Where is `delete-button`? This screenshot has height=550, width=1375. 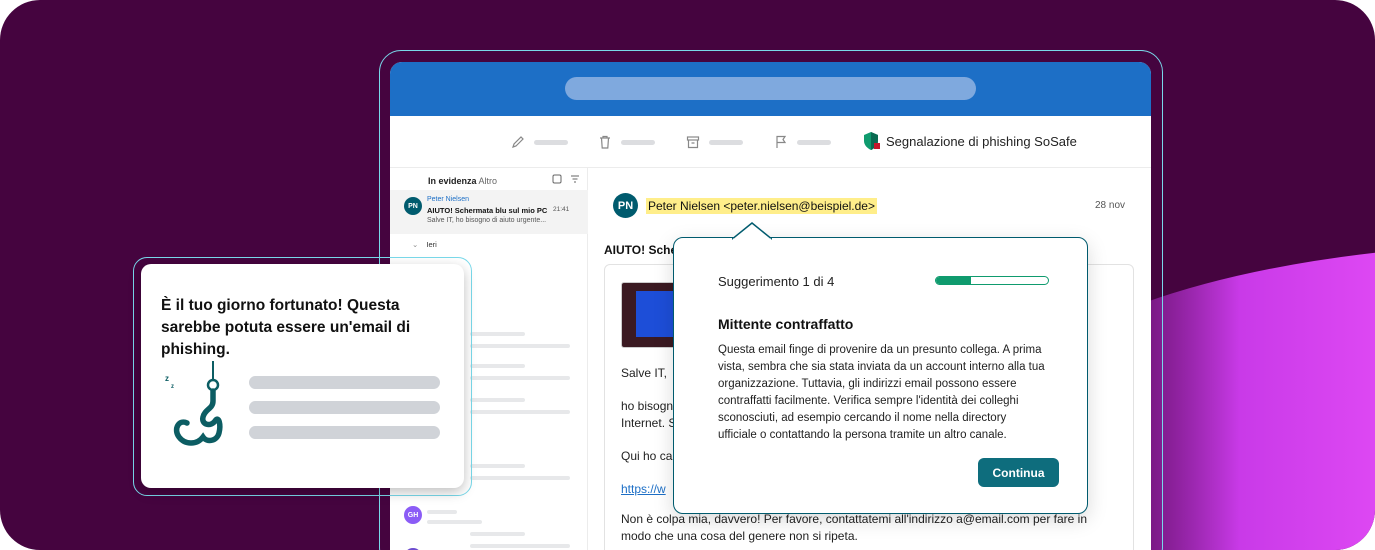 delete-button is located at coordinates (626, 142).